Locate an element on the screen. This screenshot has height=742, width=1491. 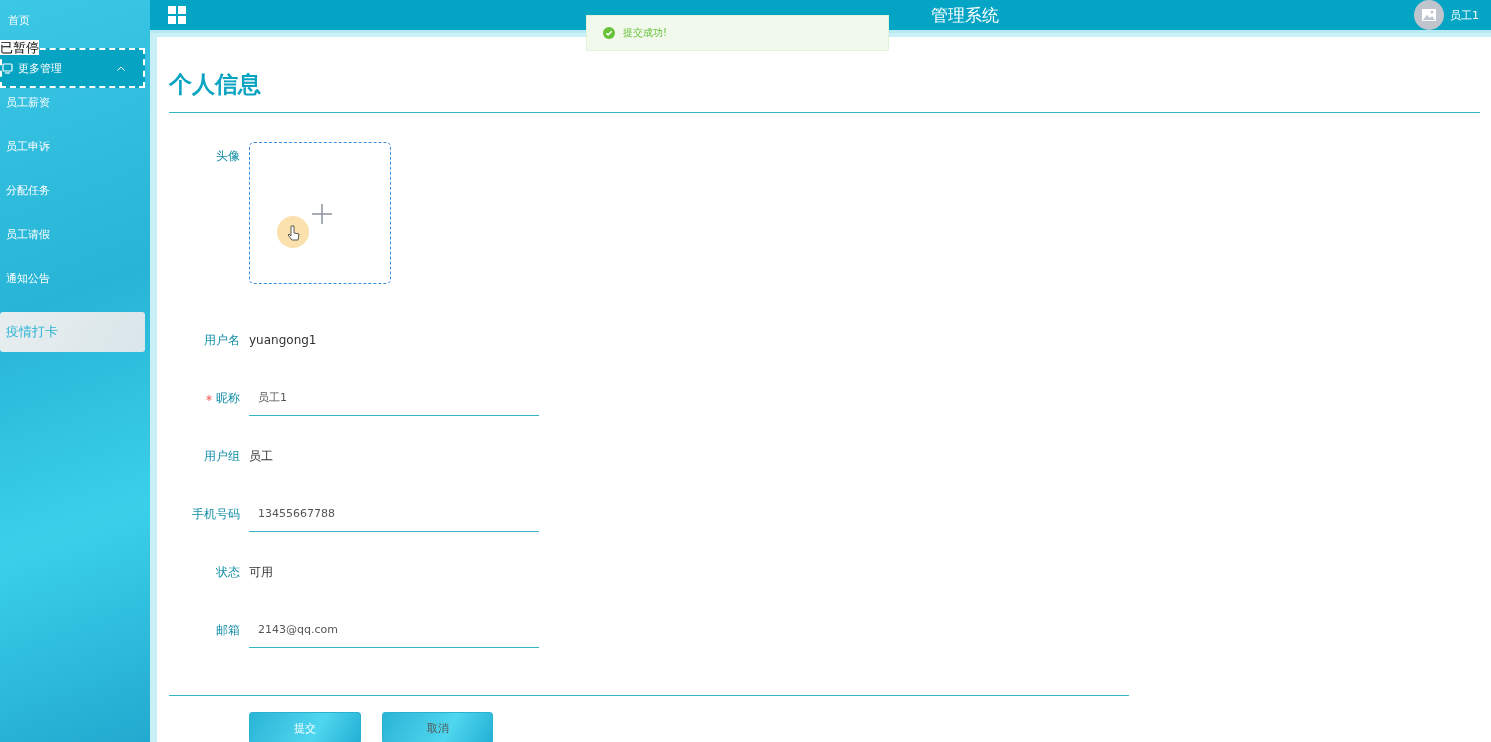
menu-item: 通知公告 is located at coordinates (75, 290).